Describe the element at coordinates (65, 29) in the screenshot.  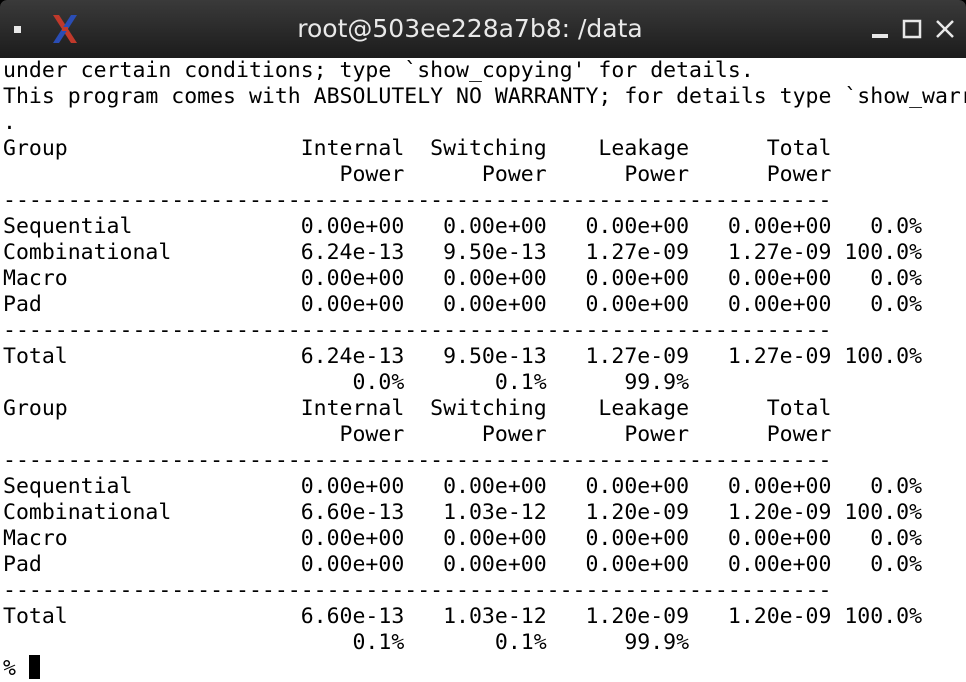
I see `x-logo-icon` at that location.